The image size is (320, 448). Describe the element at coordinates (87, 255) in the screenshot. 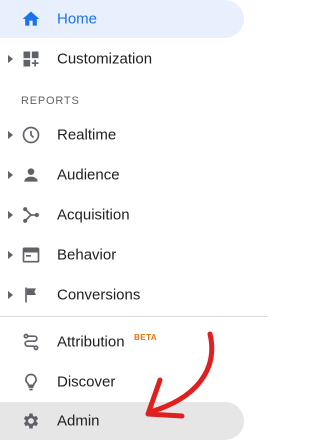

I see `nav-item-label: Behavior` at that location.